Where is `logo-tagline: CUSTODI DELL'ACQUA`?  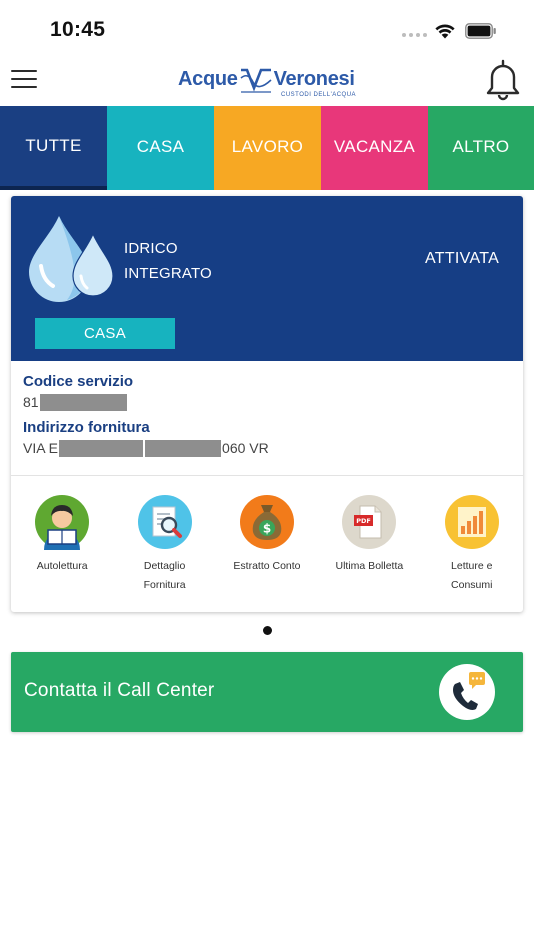 logo-tagline: CUSTODI DELL'ACQUA is located at coordinates (319, 95).